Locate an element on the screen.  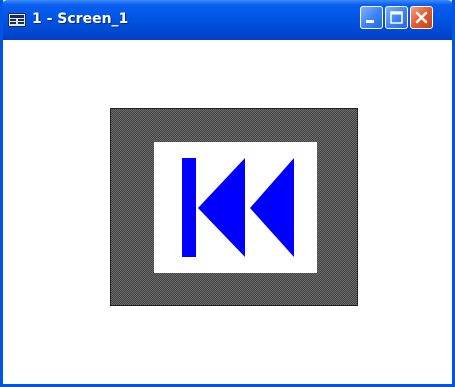
app-window-icon is located at coordinates (17, 20).